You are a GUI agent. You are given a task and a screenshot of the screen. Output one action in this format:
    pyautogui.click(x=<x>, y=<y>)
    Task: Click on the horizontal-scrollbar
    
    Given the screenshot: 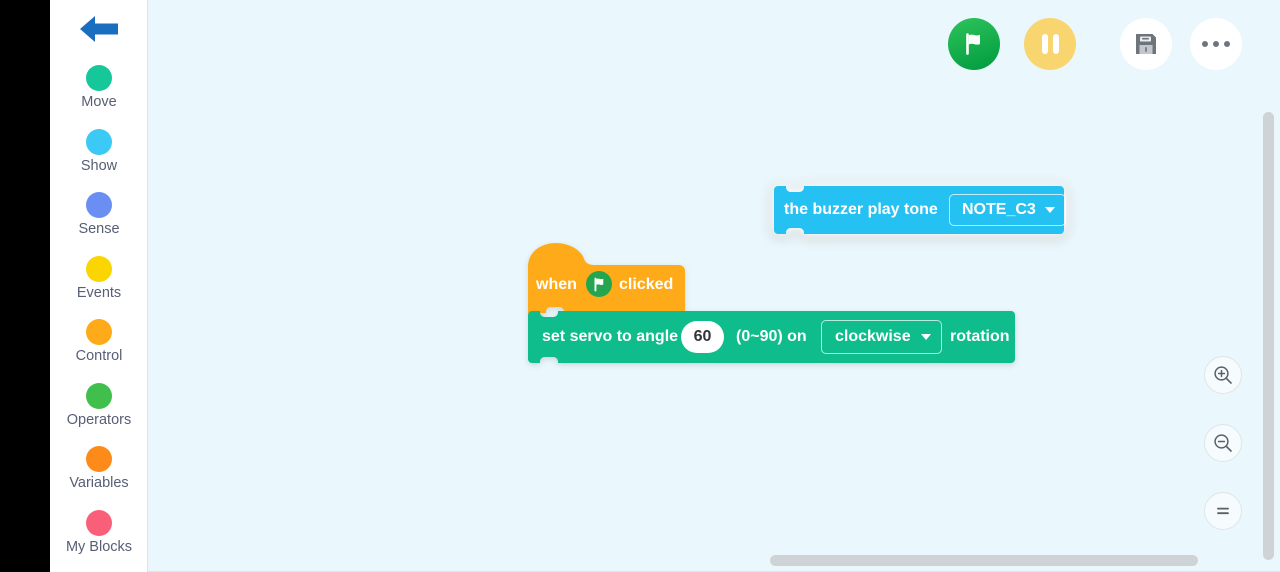 What is the action you would take?
    pyautogui.click(x=714, y=560)
    